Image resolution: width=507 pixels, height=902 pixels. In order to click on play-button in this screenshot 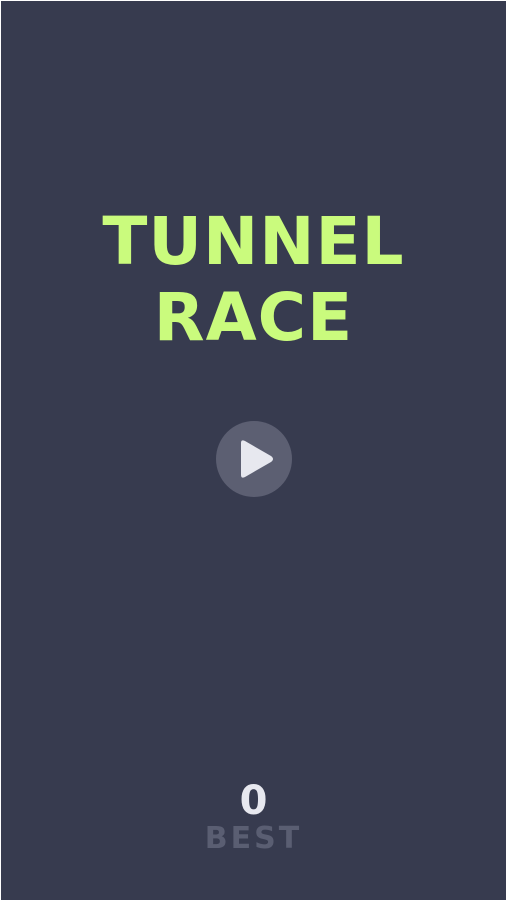, I will do `click(254, 459)`.